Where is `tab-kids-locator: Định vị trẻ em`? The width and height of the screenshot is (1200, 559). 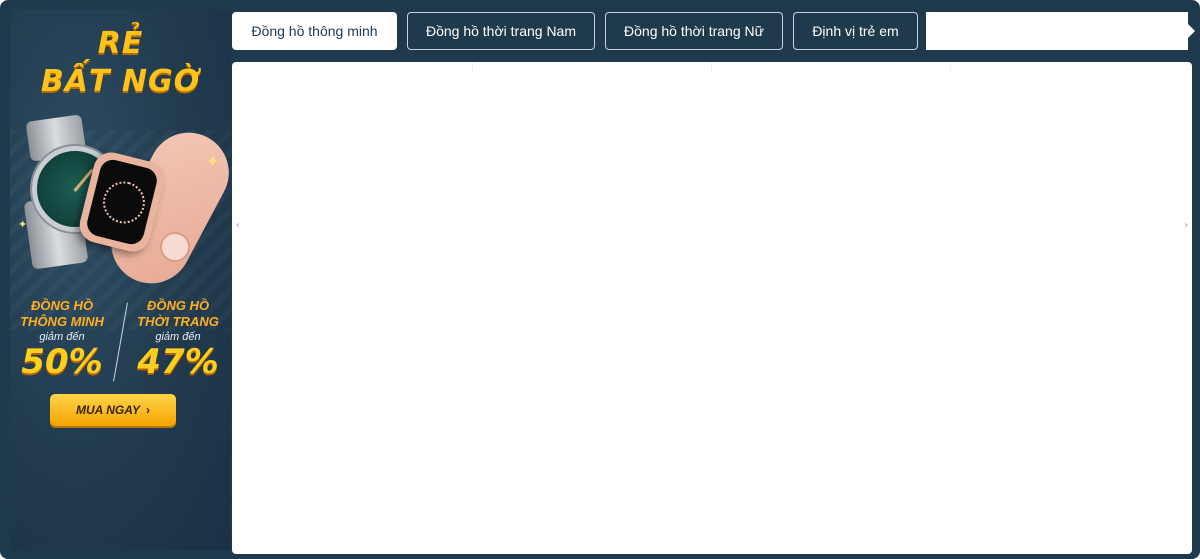
tab-kids-locator: Định vị trẻ em is located at coordinates (855, 31).